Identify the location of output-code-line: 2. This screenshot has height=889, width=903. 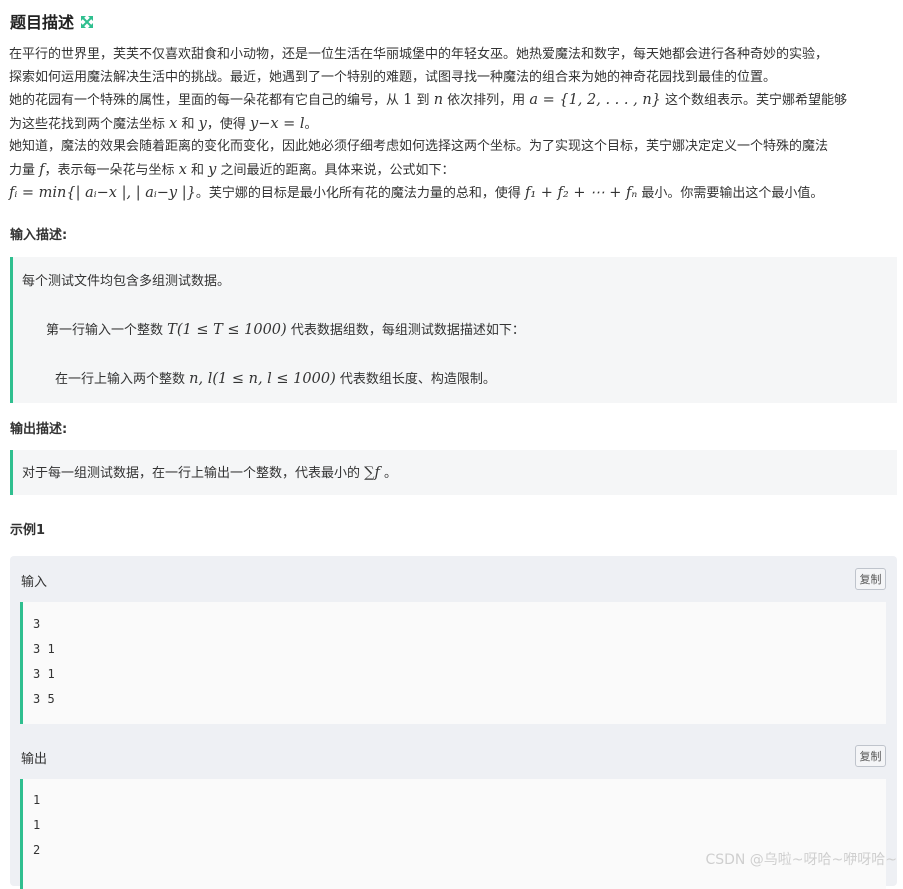
(37, 850).